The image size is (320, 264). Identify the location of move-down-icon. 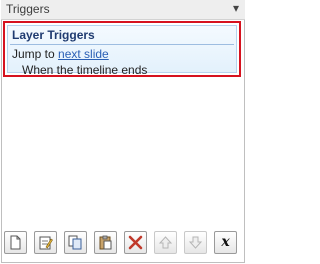
(195, 242).